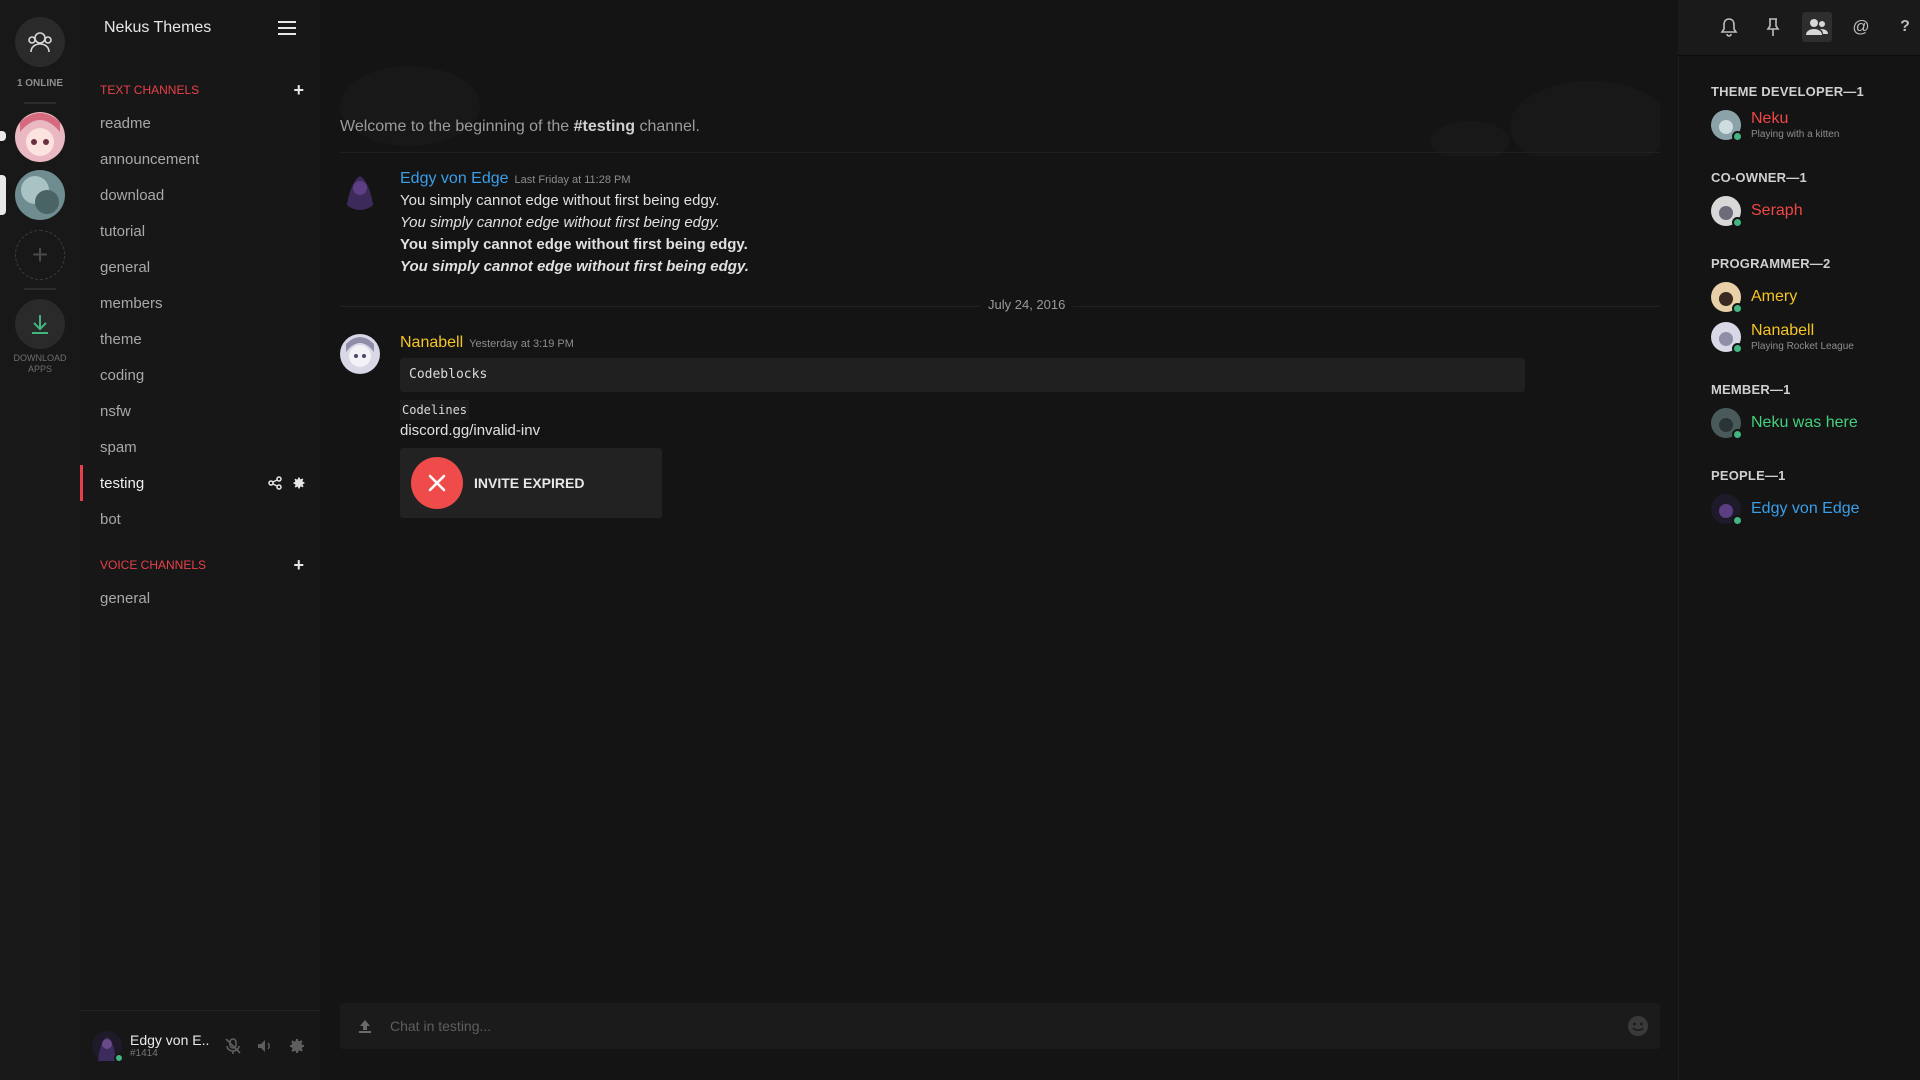  Describe the element at coordinates (200, 411) in the screenshot. I see `channel-item-nsfw: nsfw` at that location.